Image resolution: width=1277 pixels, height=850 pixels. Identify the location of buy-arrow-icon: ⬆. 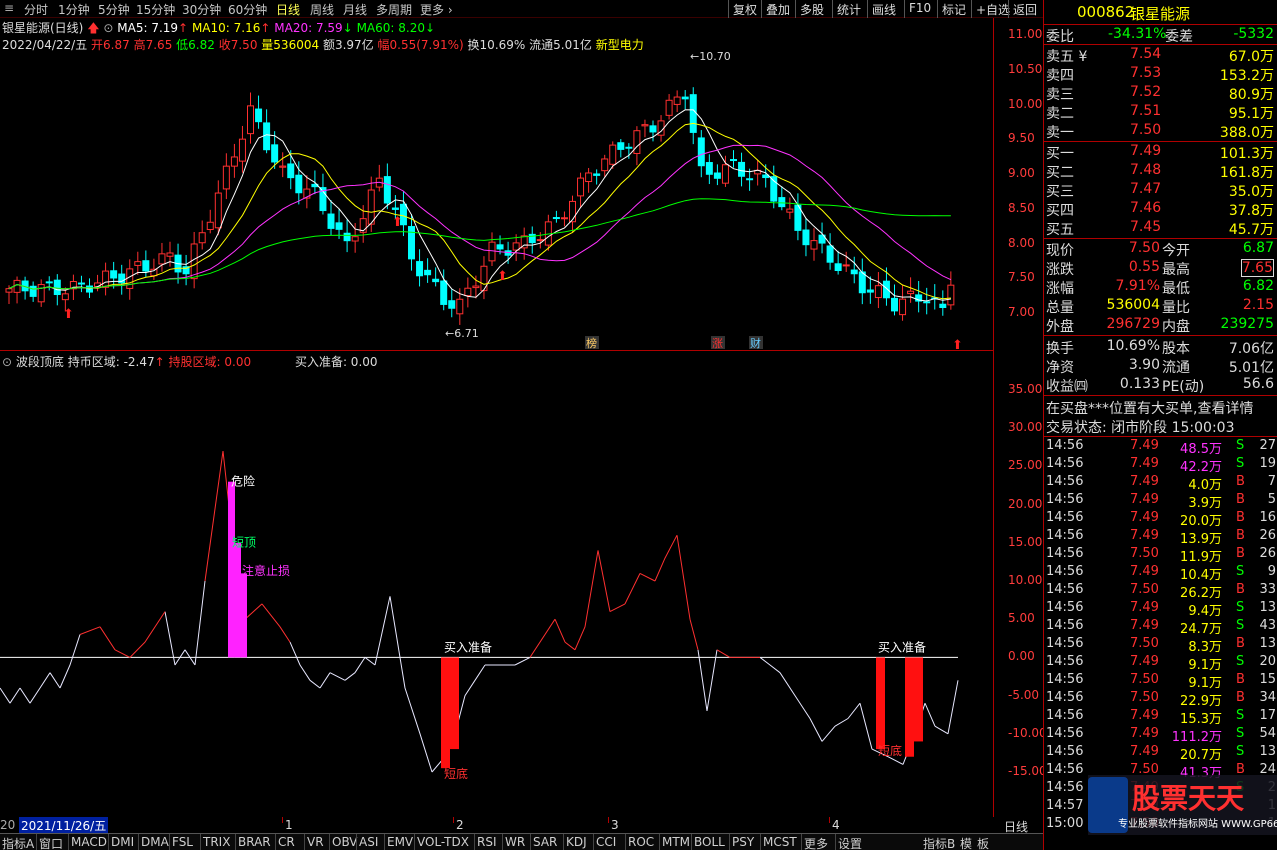
(957, 344).